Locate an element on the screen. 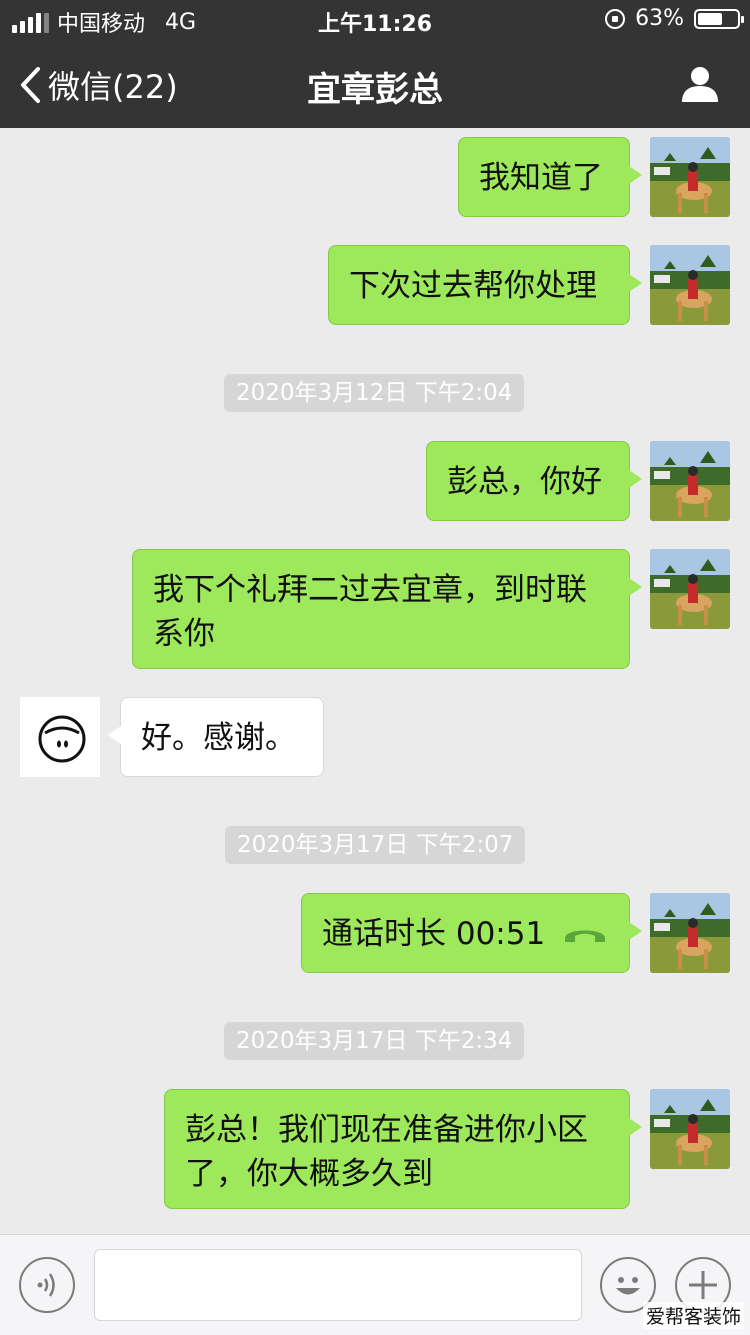 This screenshot has height=1335, width=750. message-bubble: 彭总，你好 is located at coordinates (534, 481).